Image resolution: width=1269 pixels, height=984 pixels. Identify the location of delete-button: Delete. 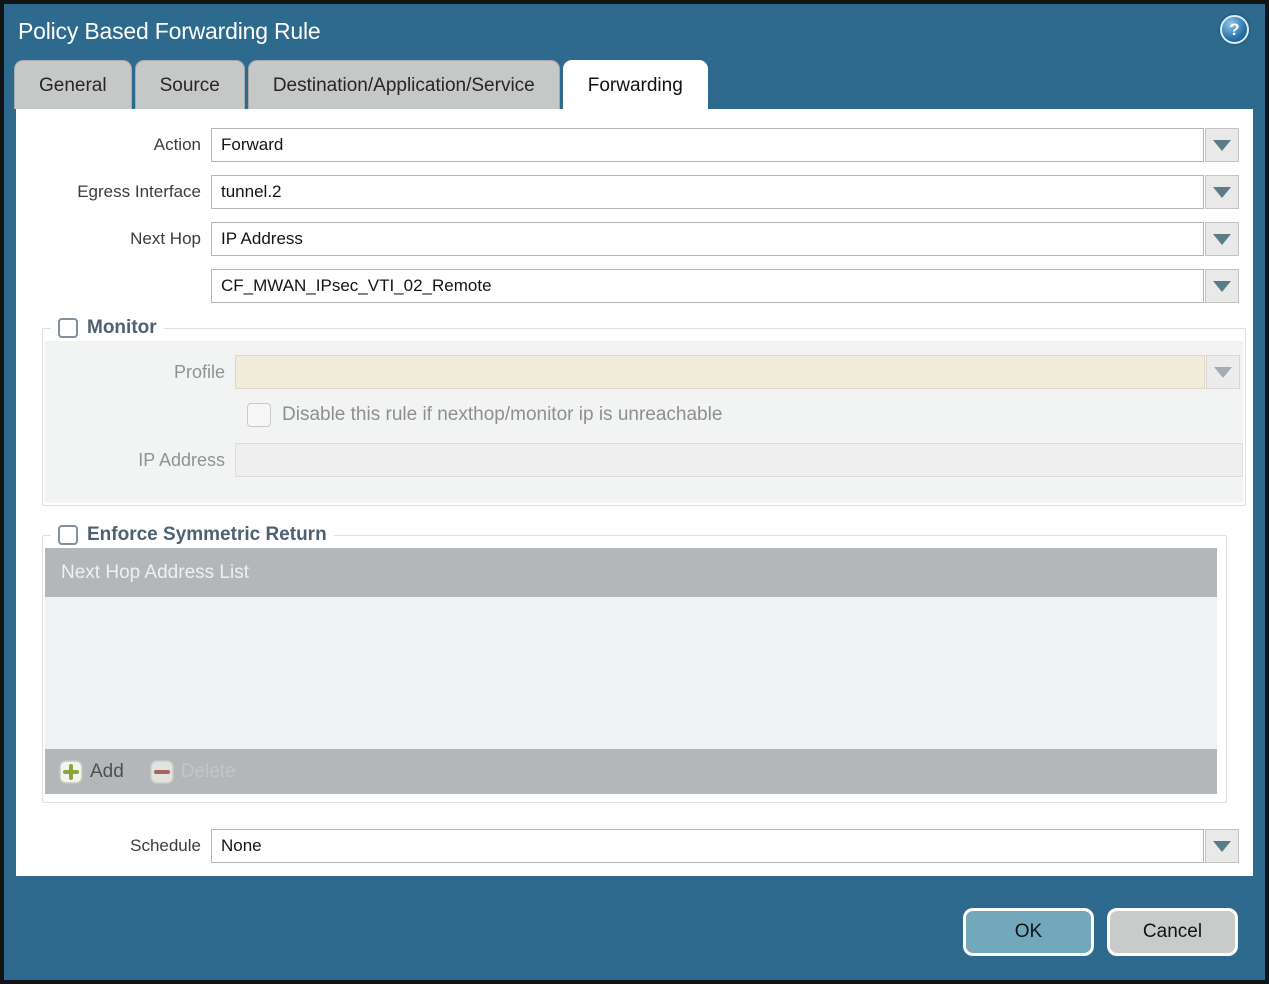
(193, 771).